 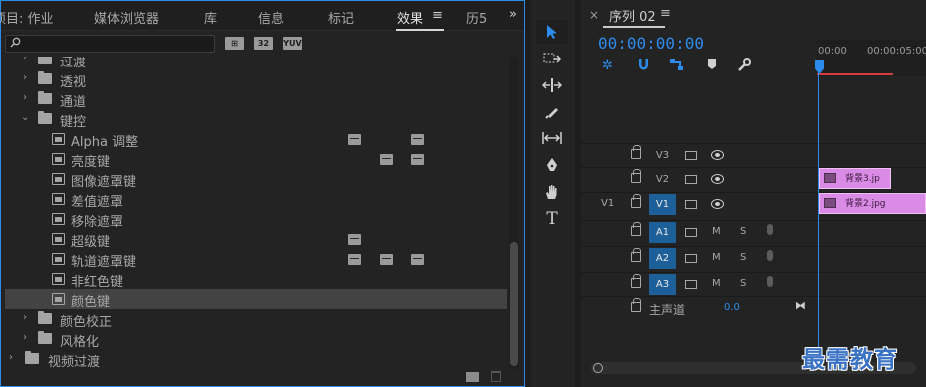 What do you see at coordinates (712, 66) in the screenshot?
I see `add-marker-icon` at bounding box center [712, 66].